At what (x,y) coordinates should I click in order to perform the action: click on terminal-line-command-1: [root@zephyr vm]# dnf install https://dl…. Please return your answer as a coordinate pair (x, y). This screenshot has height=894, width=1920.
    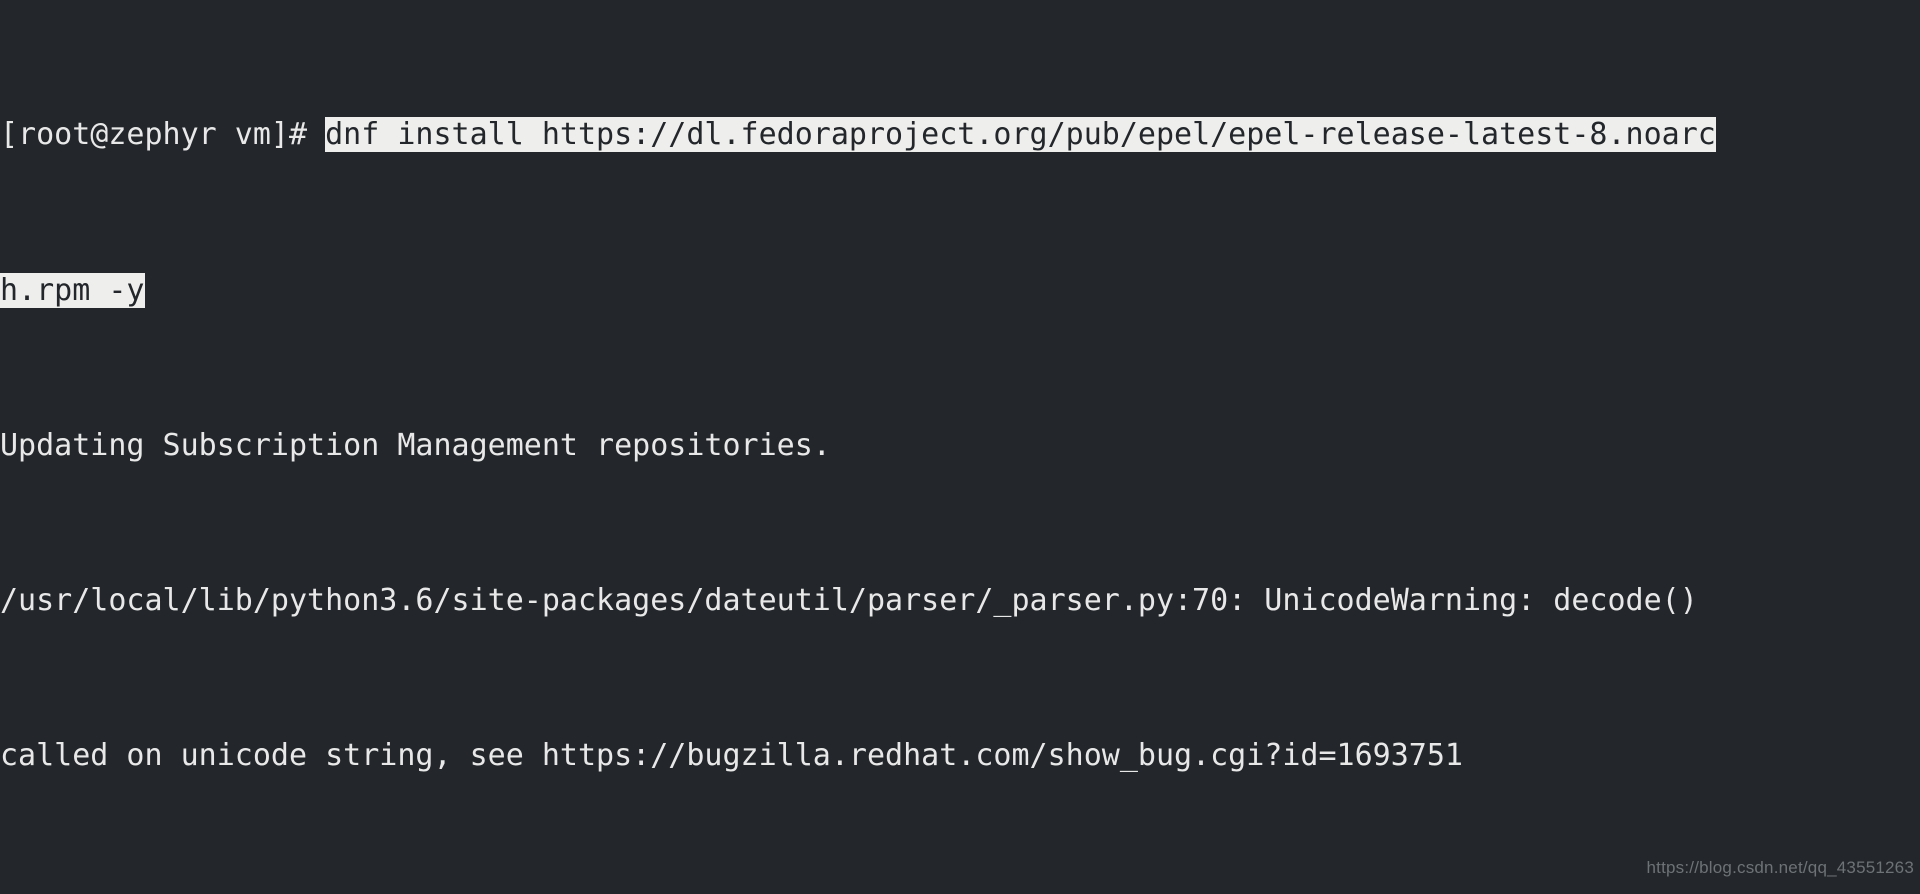
    Looking at the image, I should click on (858, 135).